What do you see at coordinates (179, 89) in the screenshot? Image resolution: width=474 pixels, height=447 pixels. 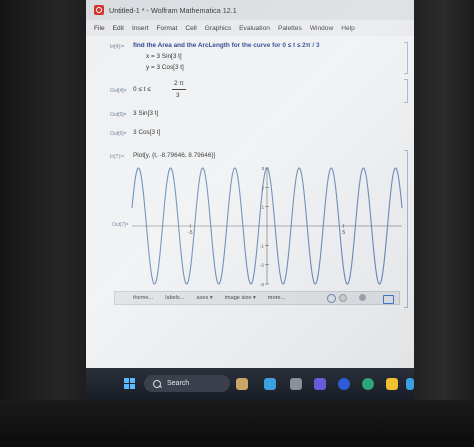 I see `fraction-bar` at bounding box center [179, 89].